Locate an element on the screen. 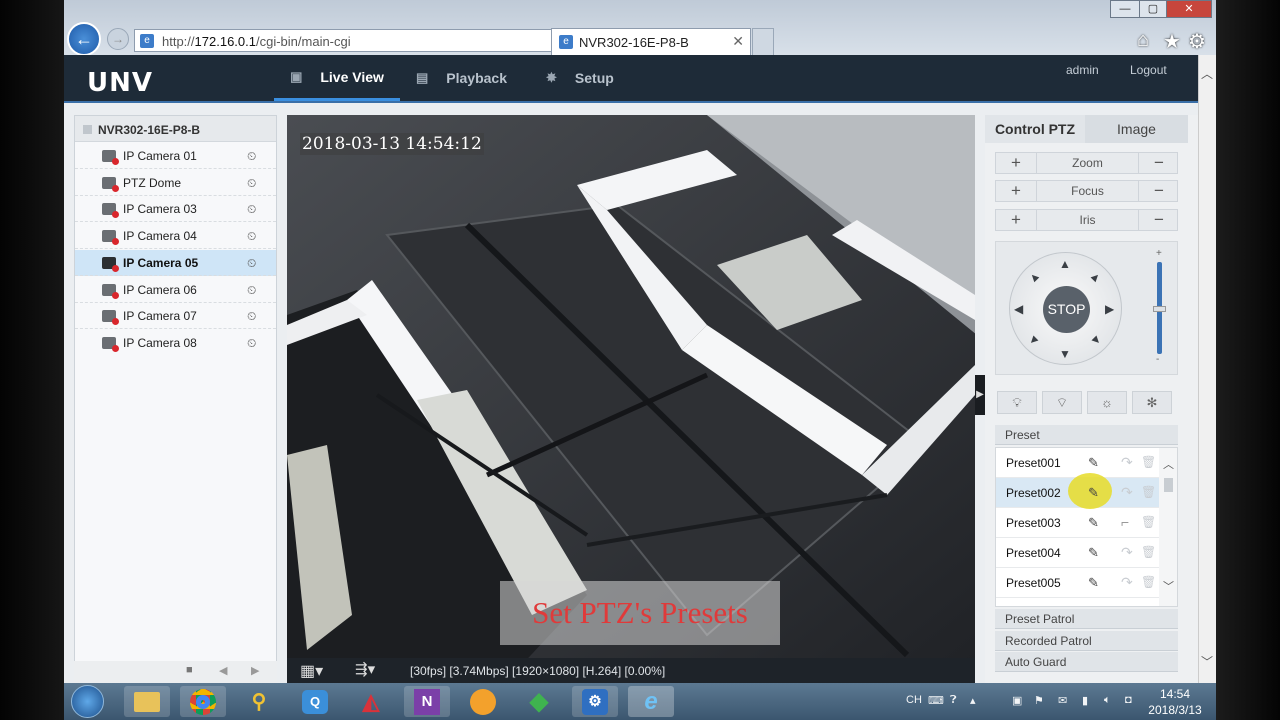 Image resolution: width=1280 pixels, height=720 pixels. tab-close-icon: ✕ is located at coordinates (738, 41).